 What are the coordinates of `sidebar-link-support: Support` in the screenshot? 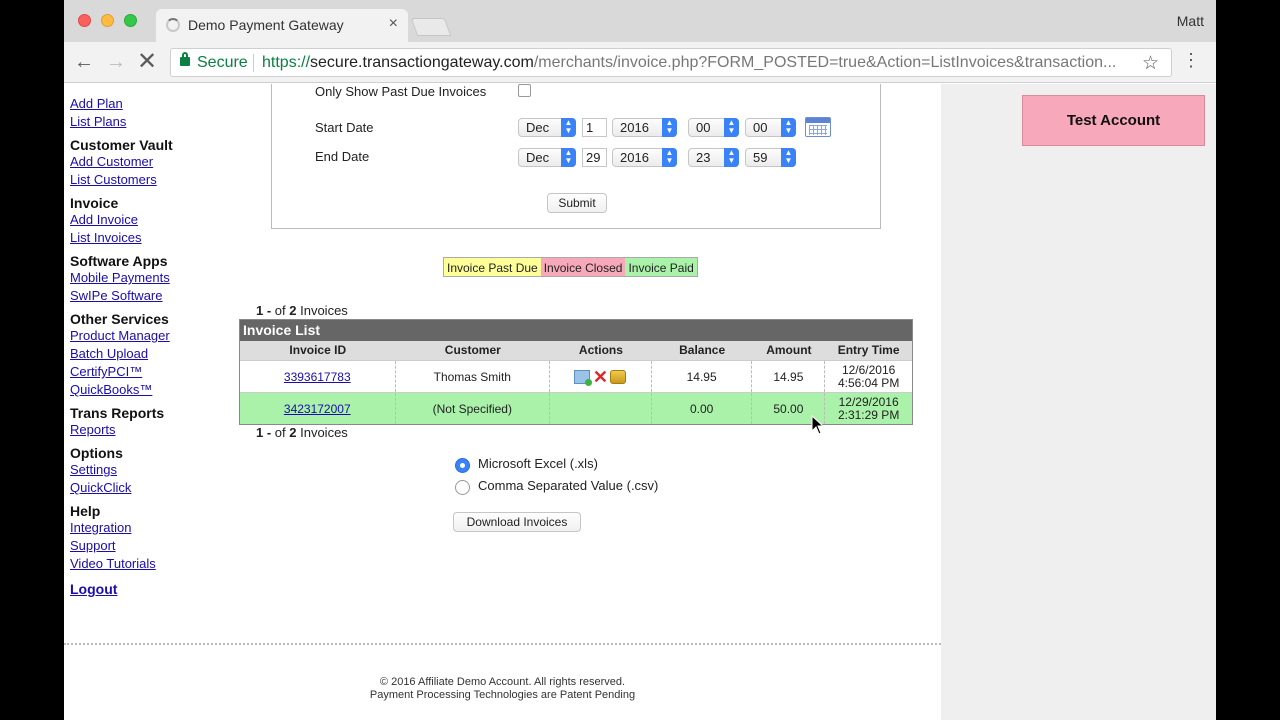 It's located at (93, 545).